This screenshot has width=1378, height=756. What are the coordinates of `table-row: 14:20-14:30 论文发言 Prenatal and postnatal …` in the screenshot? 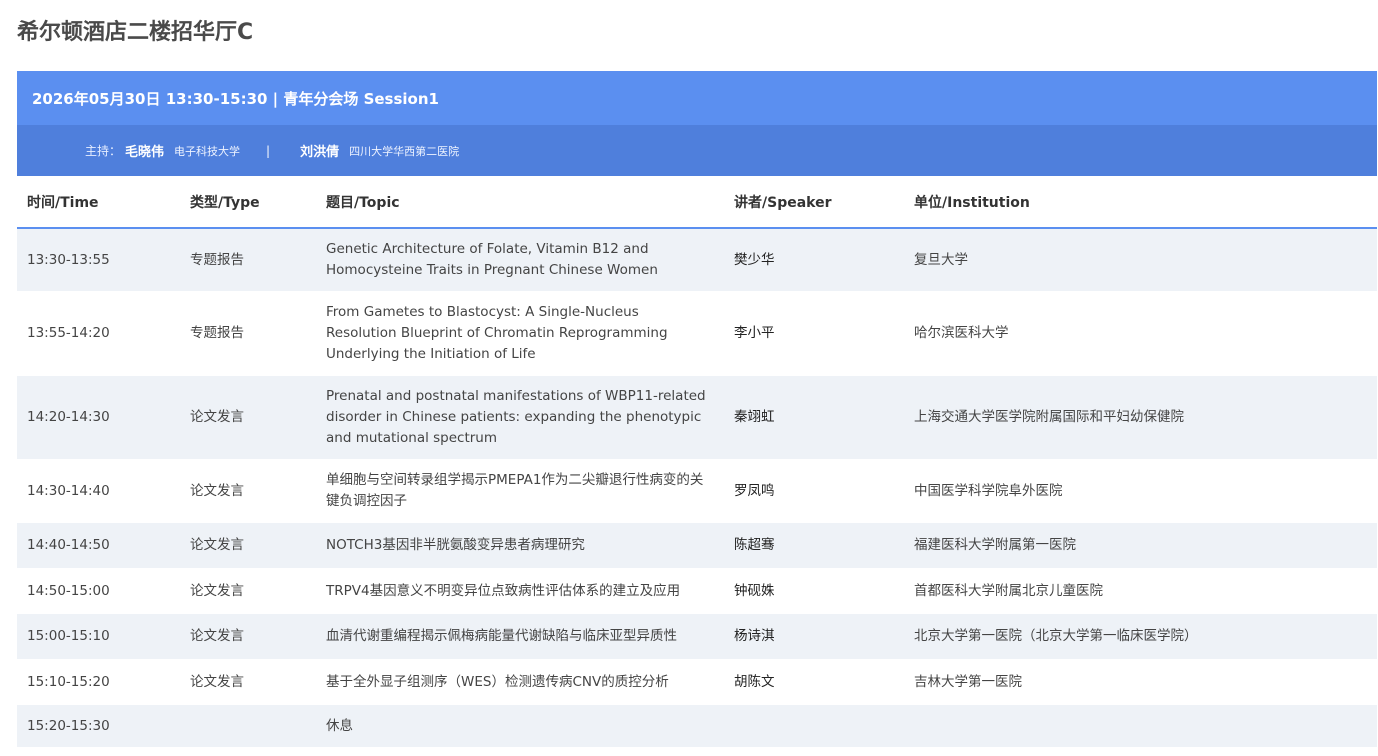 It's located at (697, 417).